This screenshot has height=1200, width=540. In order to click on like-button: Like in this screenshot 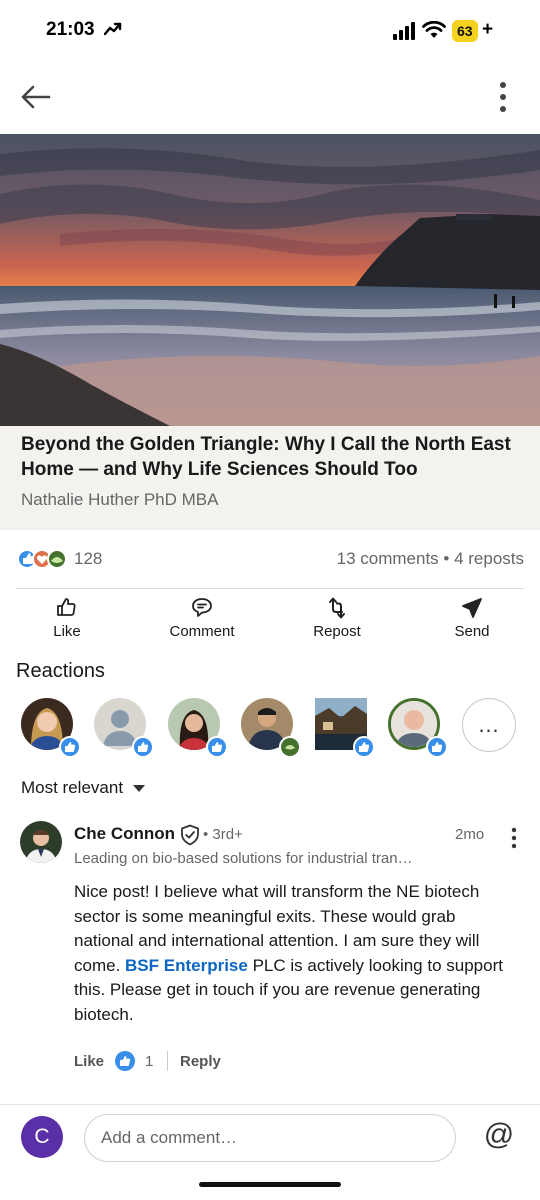, I will do `click(67, 620)`.